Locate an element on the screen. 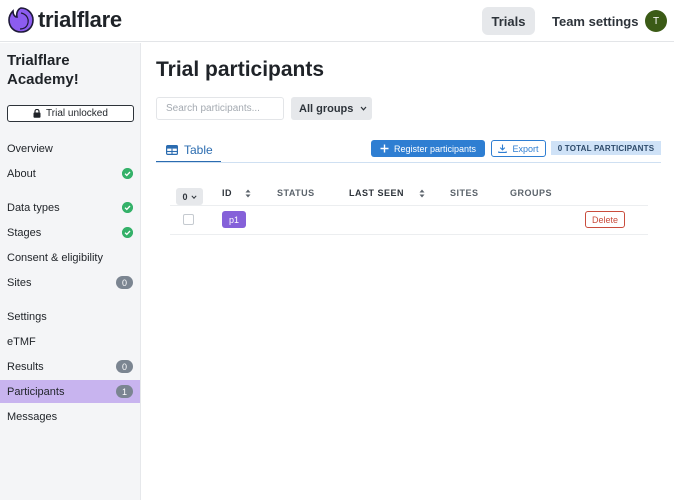 The width and height of the screenshot is (674, 500). column-header-sites: SITES is located at coordinates (464, 193).